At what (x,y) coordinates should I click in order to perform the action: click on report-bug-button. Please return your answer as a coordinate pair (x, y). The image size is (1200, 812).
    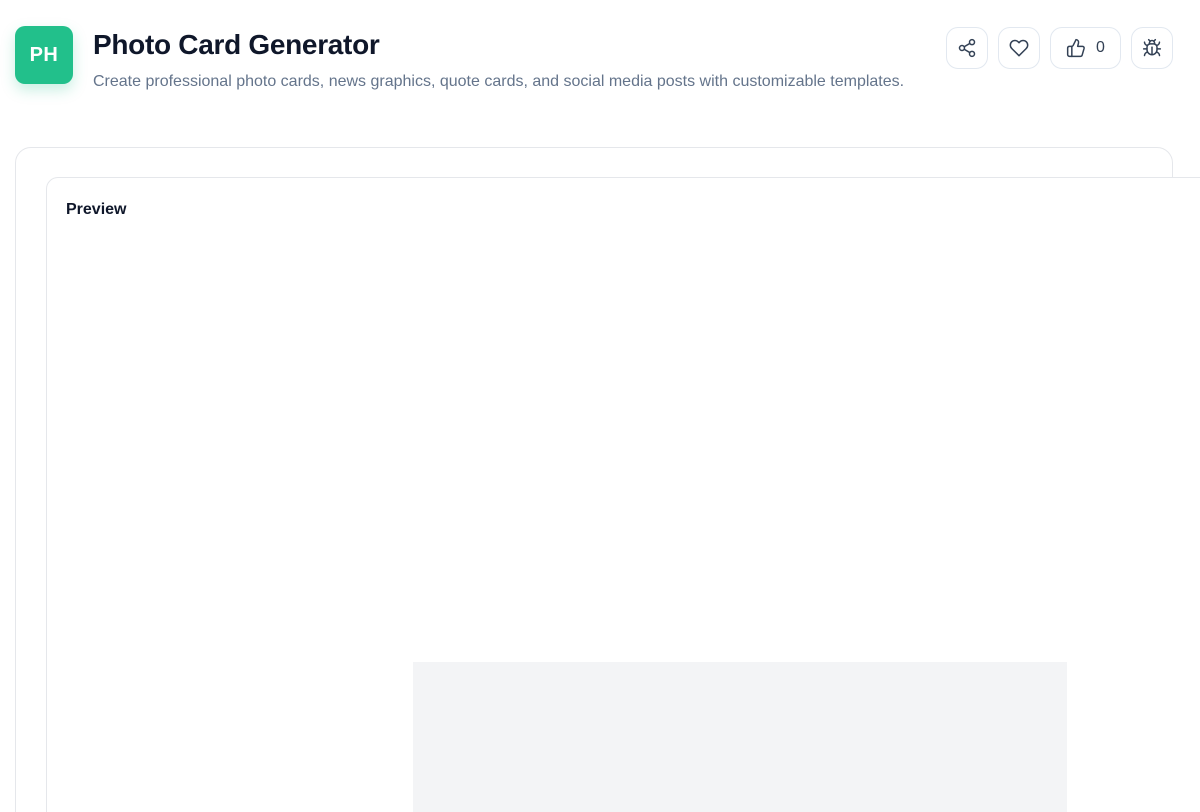
    Looking at the image, I should click on (1152, 48).